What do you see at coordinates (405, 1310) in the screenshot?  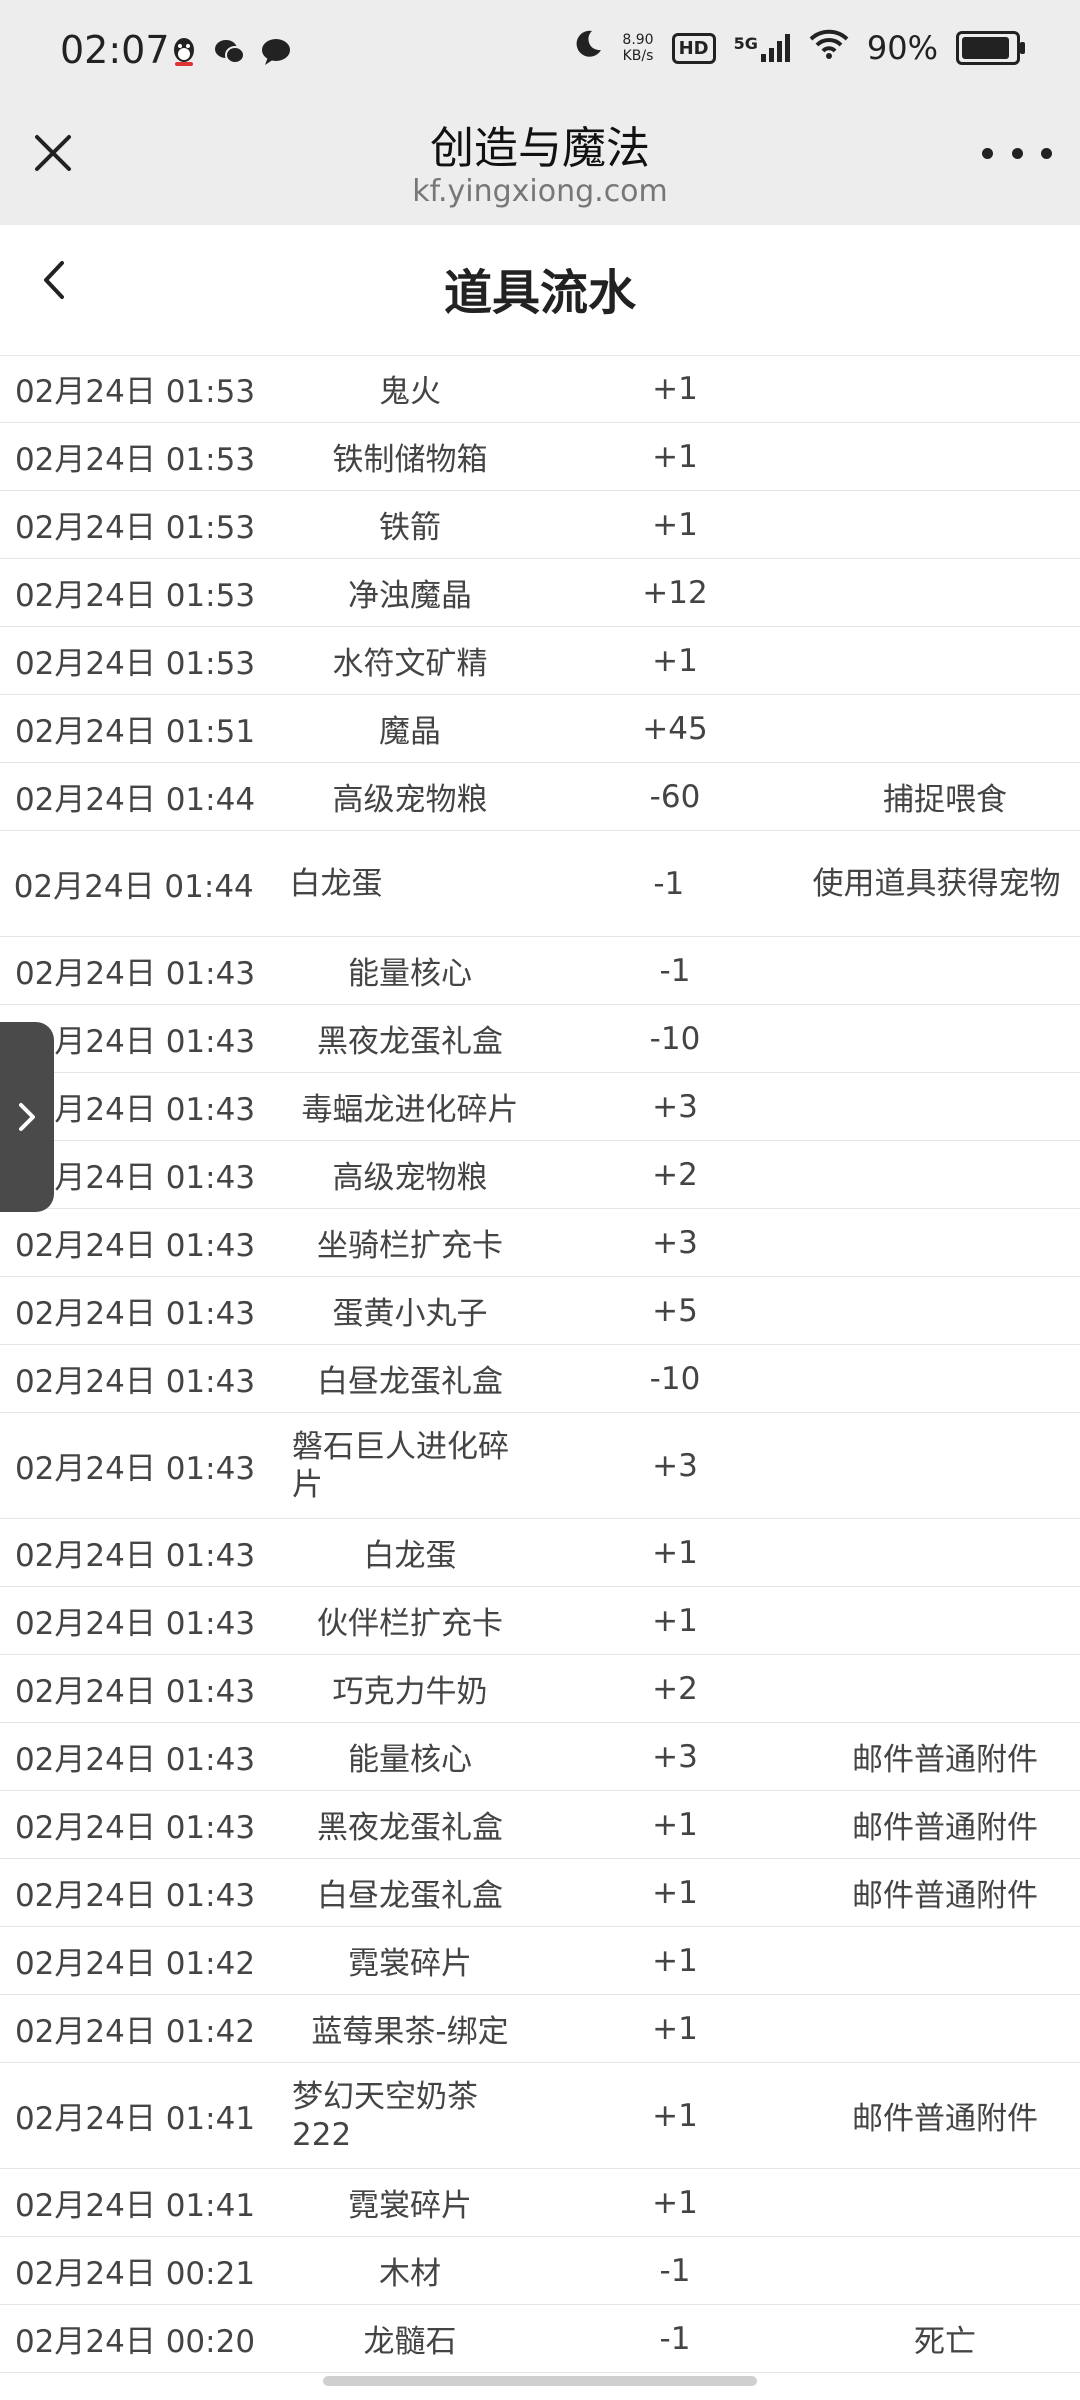 I see `row-item-cell: 蛋黄小丸子` at bounding box center [405, 1310].